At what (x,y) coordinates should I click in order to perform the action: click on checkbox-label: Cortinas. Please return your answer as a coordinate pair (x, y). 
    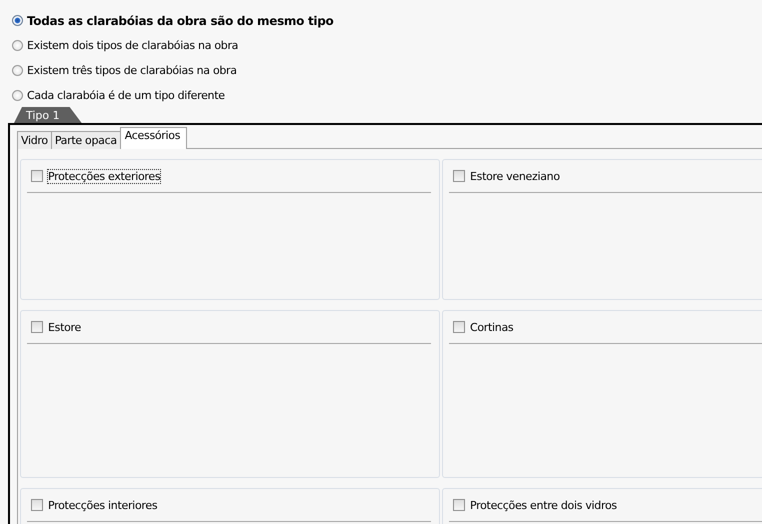
    Looking at the image, I should click on (491, 327).